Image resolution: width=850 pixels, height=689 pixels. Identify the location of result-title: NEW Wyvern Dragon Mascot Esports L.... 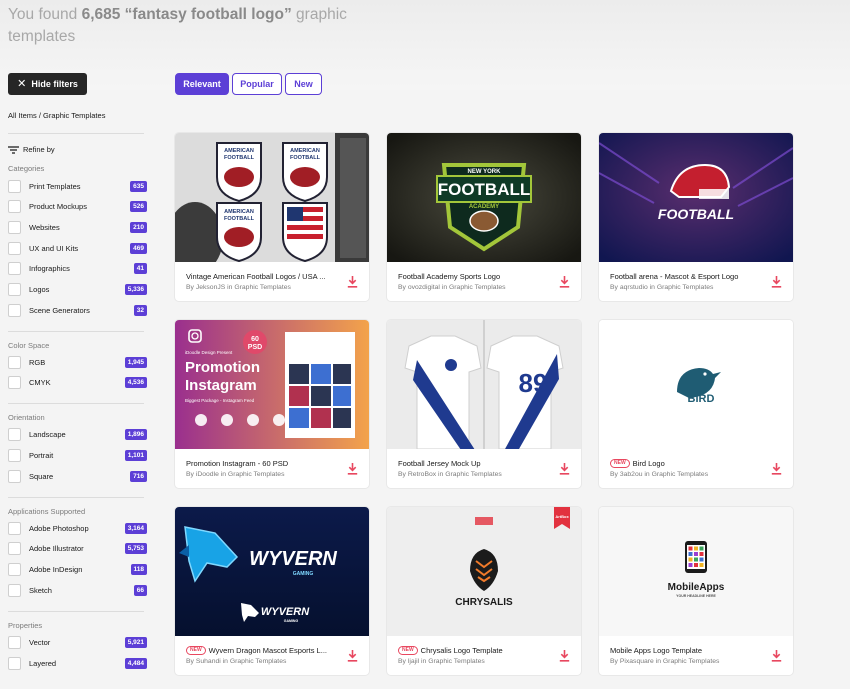
(260, 650).